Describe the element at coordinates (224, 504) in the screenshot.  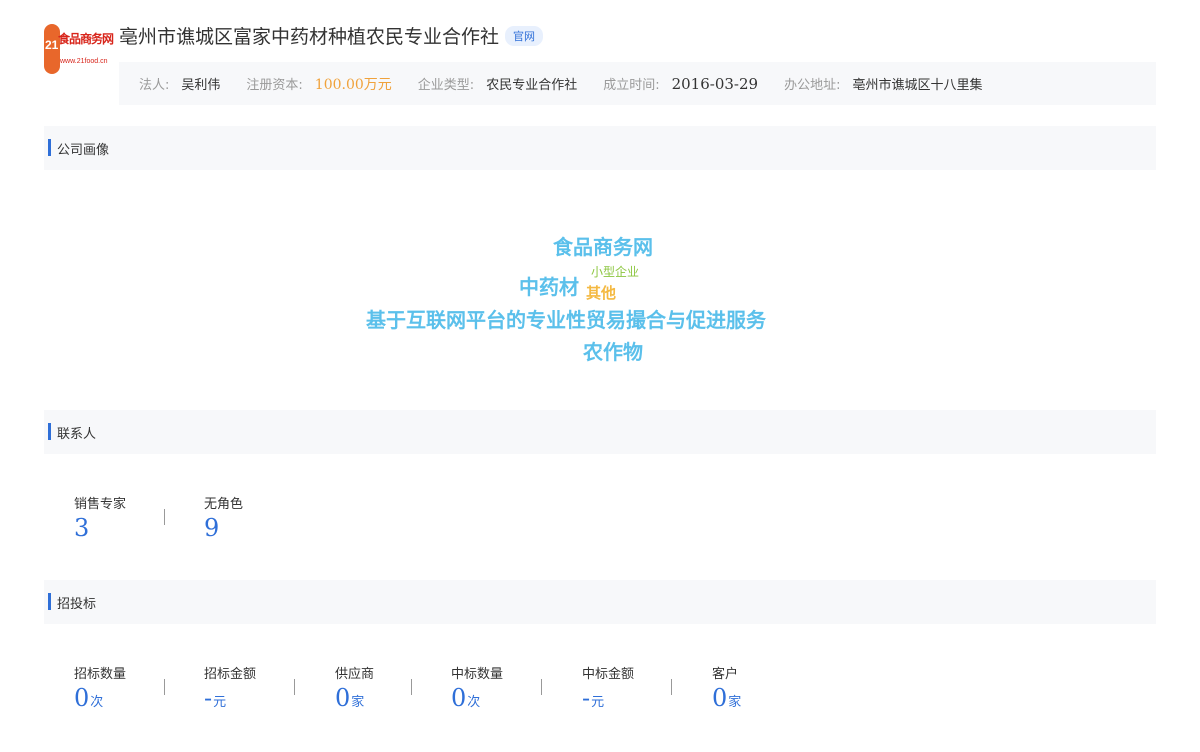
I see `stat-label: 无角色` at that location.